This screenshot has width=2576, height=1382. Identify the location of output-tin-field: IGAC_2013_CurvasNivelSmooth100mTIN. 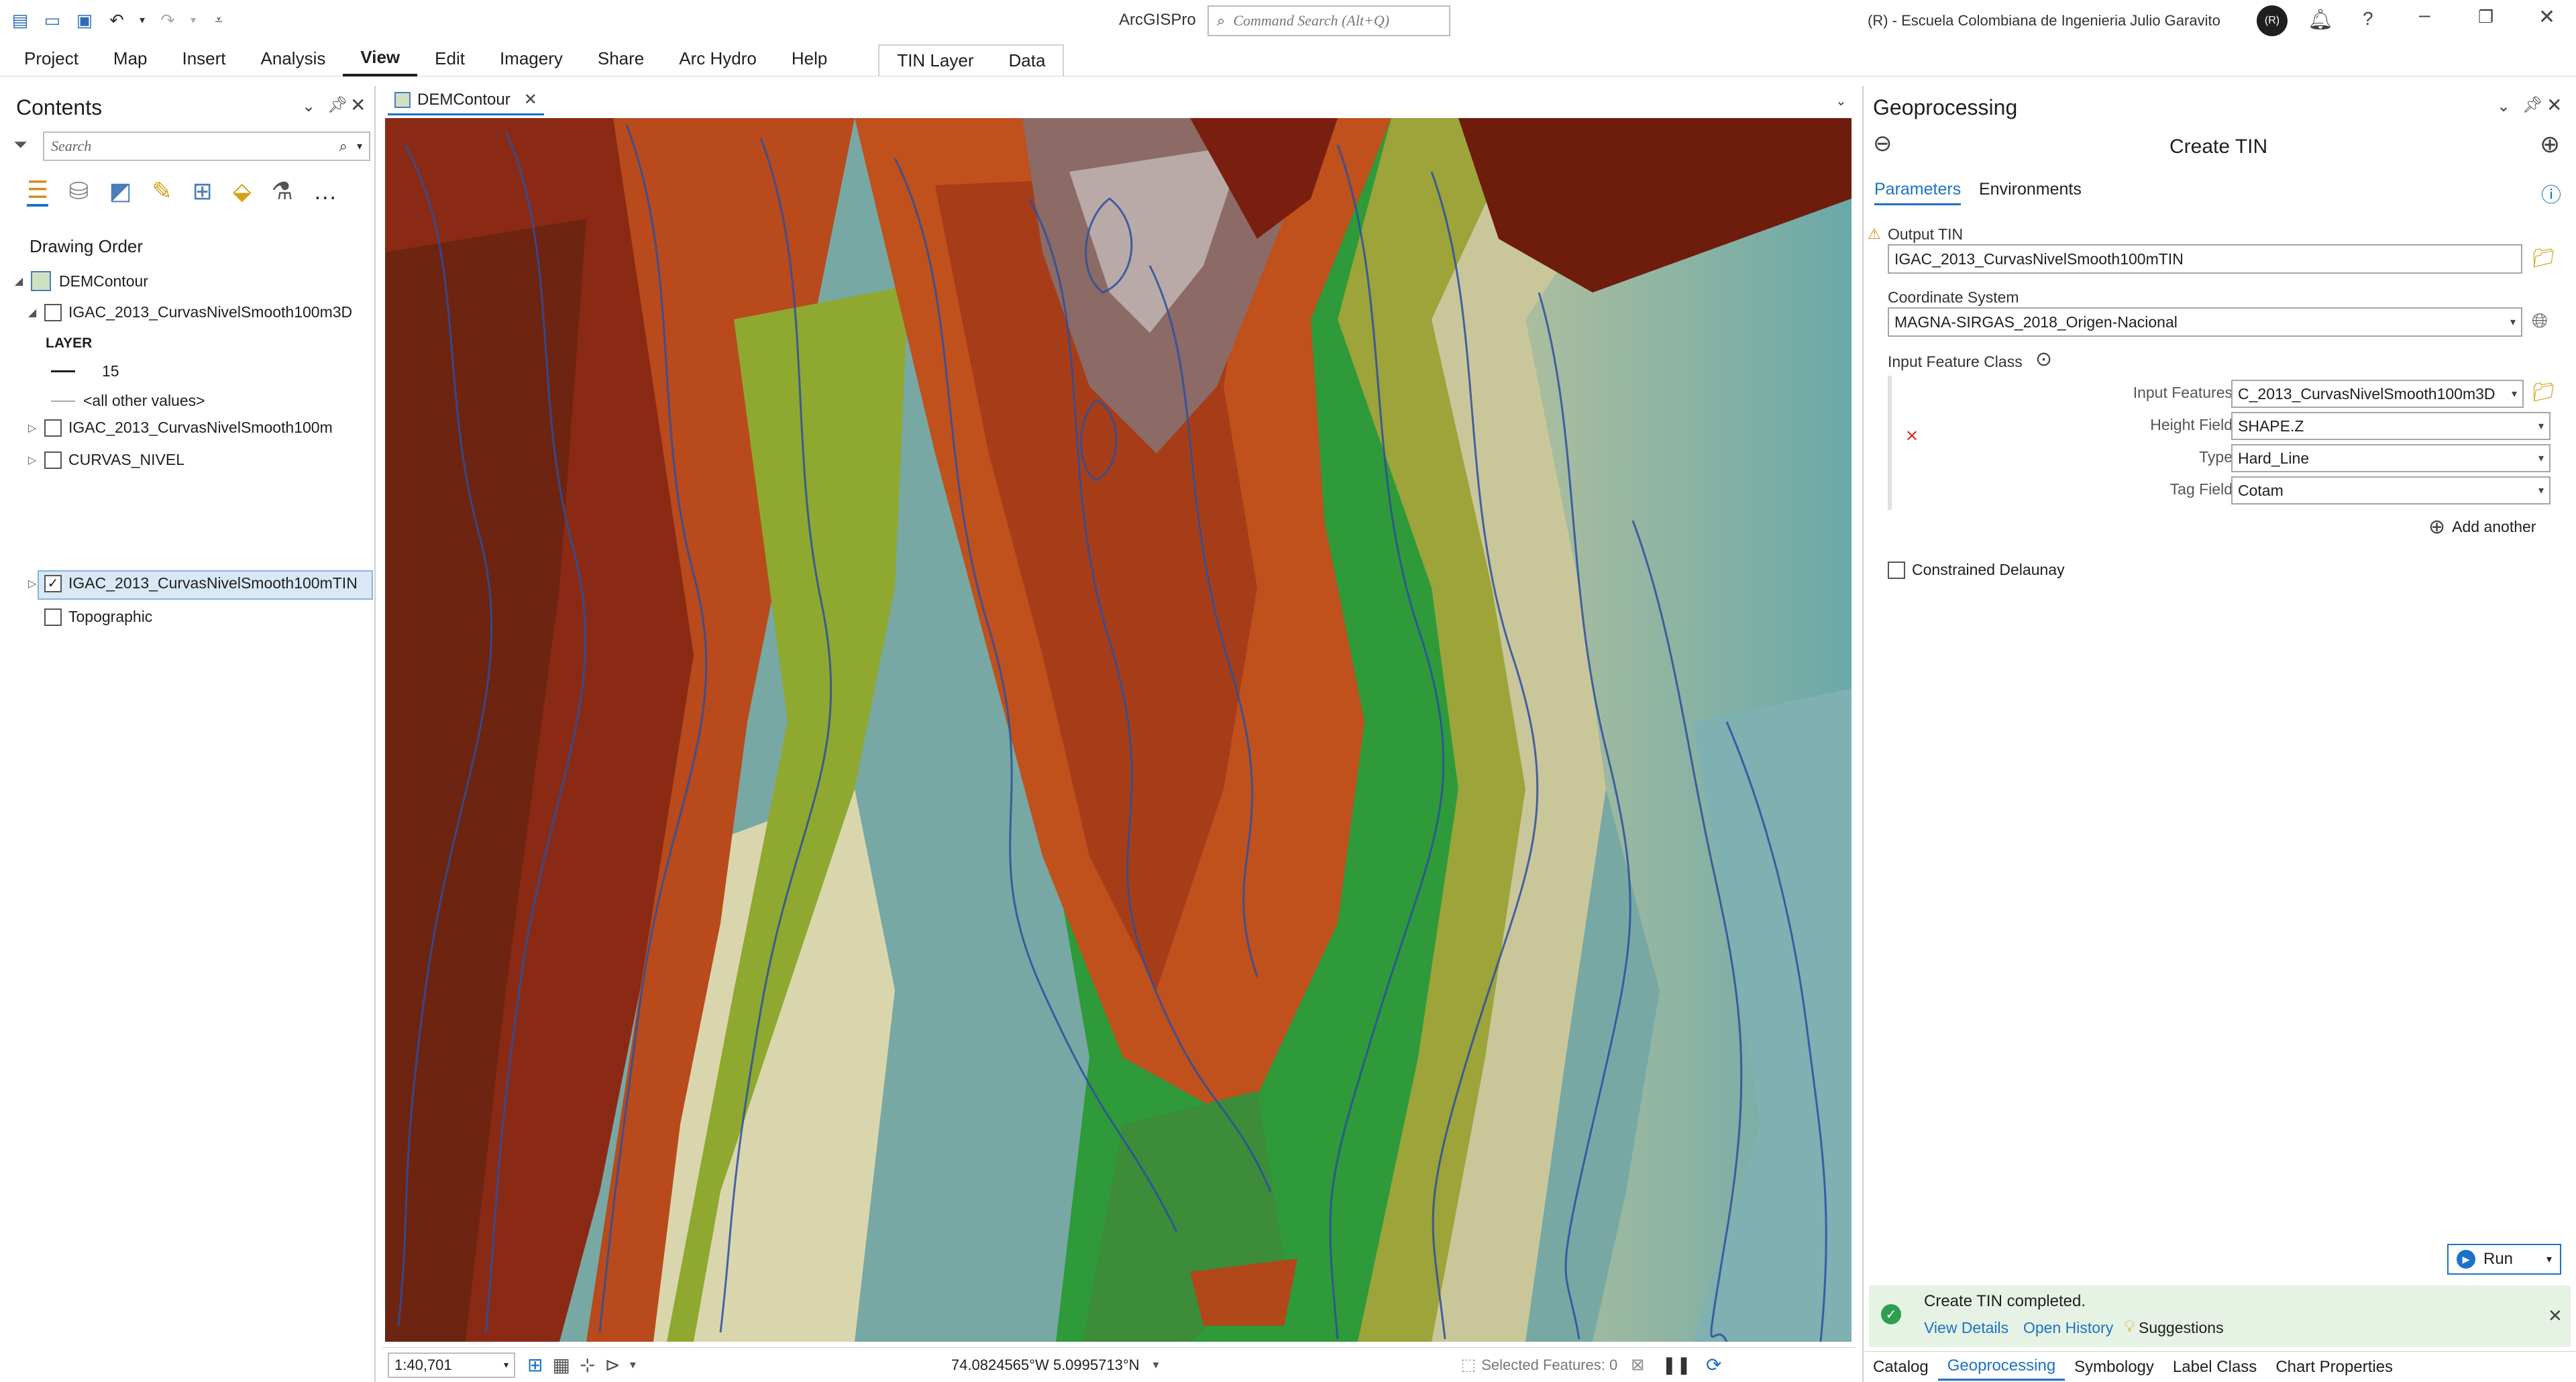
(2205, 259).